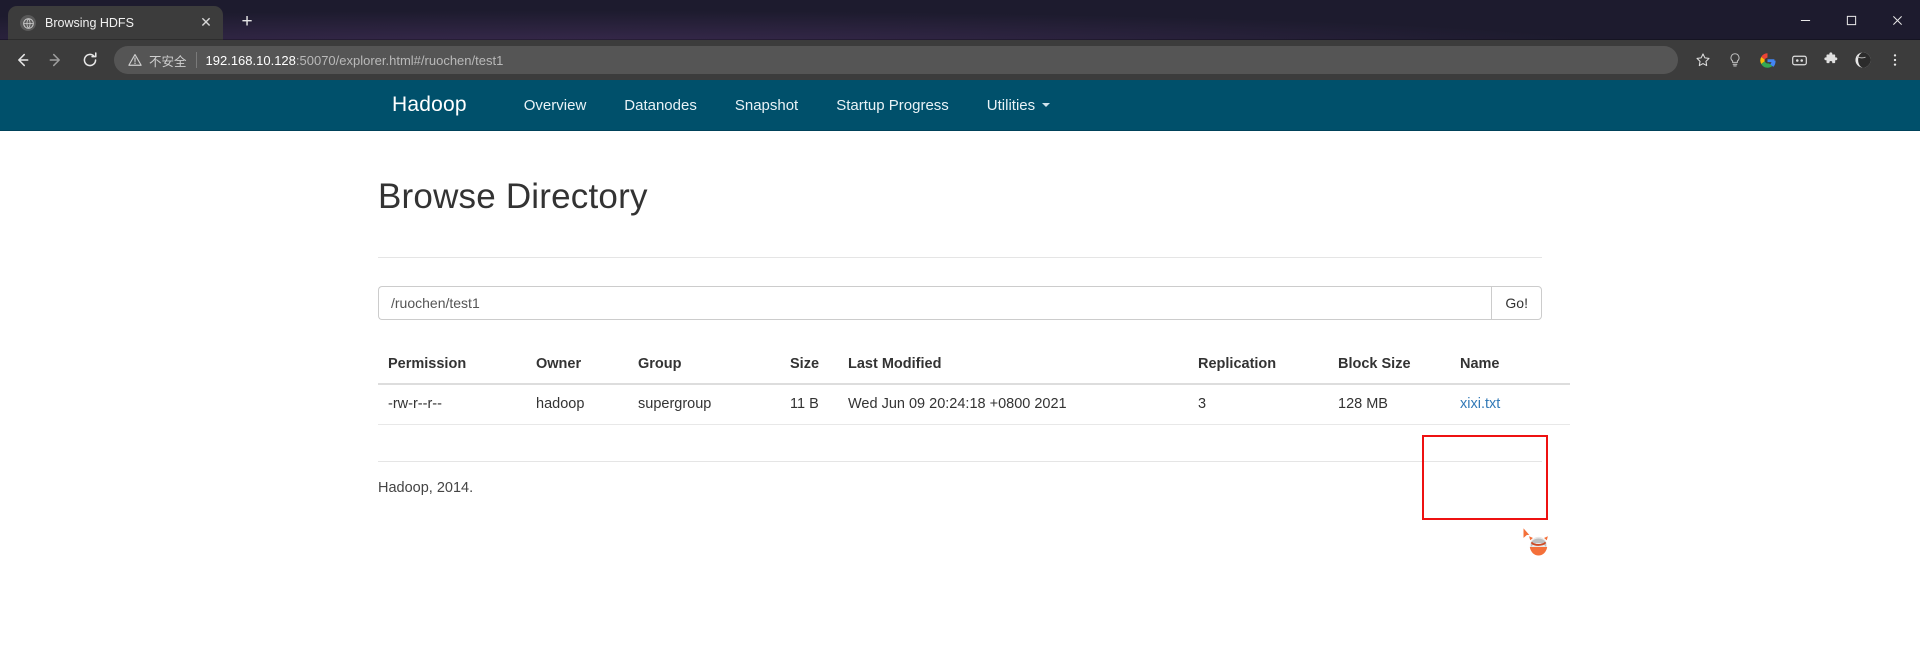 The image size is (1920, 670). I want to click on lightbulb-icon, so click(1735, 60).